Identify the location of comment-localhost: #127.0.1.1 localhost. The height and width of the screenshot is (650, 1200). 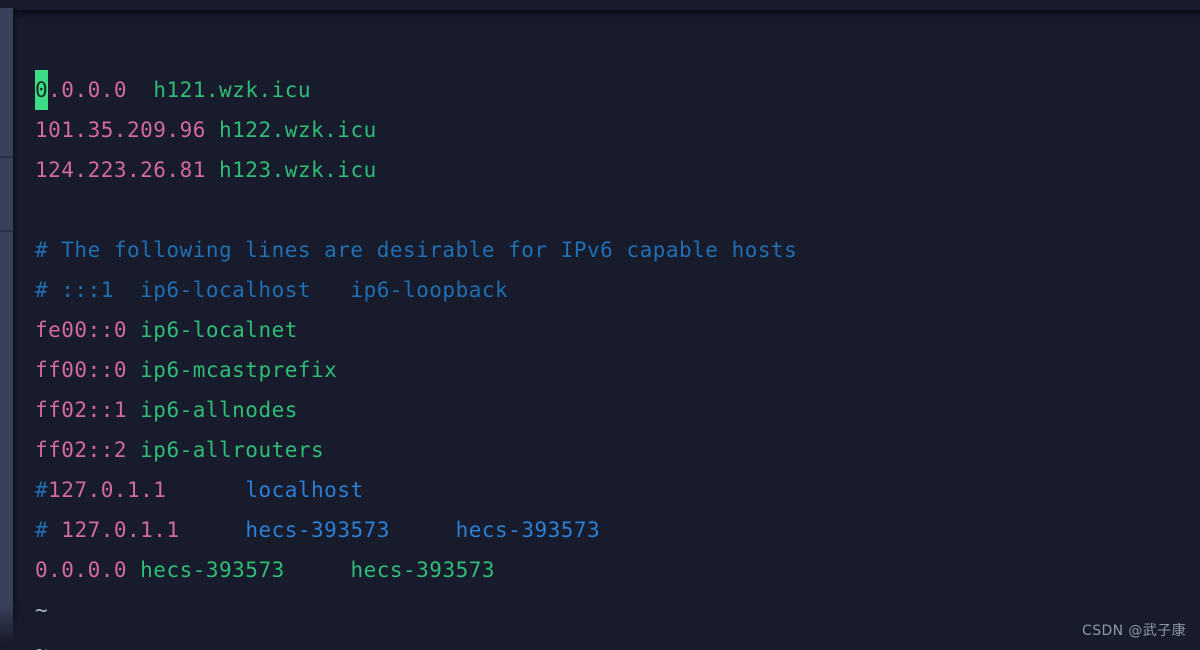
(610, 490).